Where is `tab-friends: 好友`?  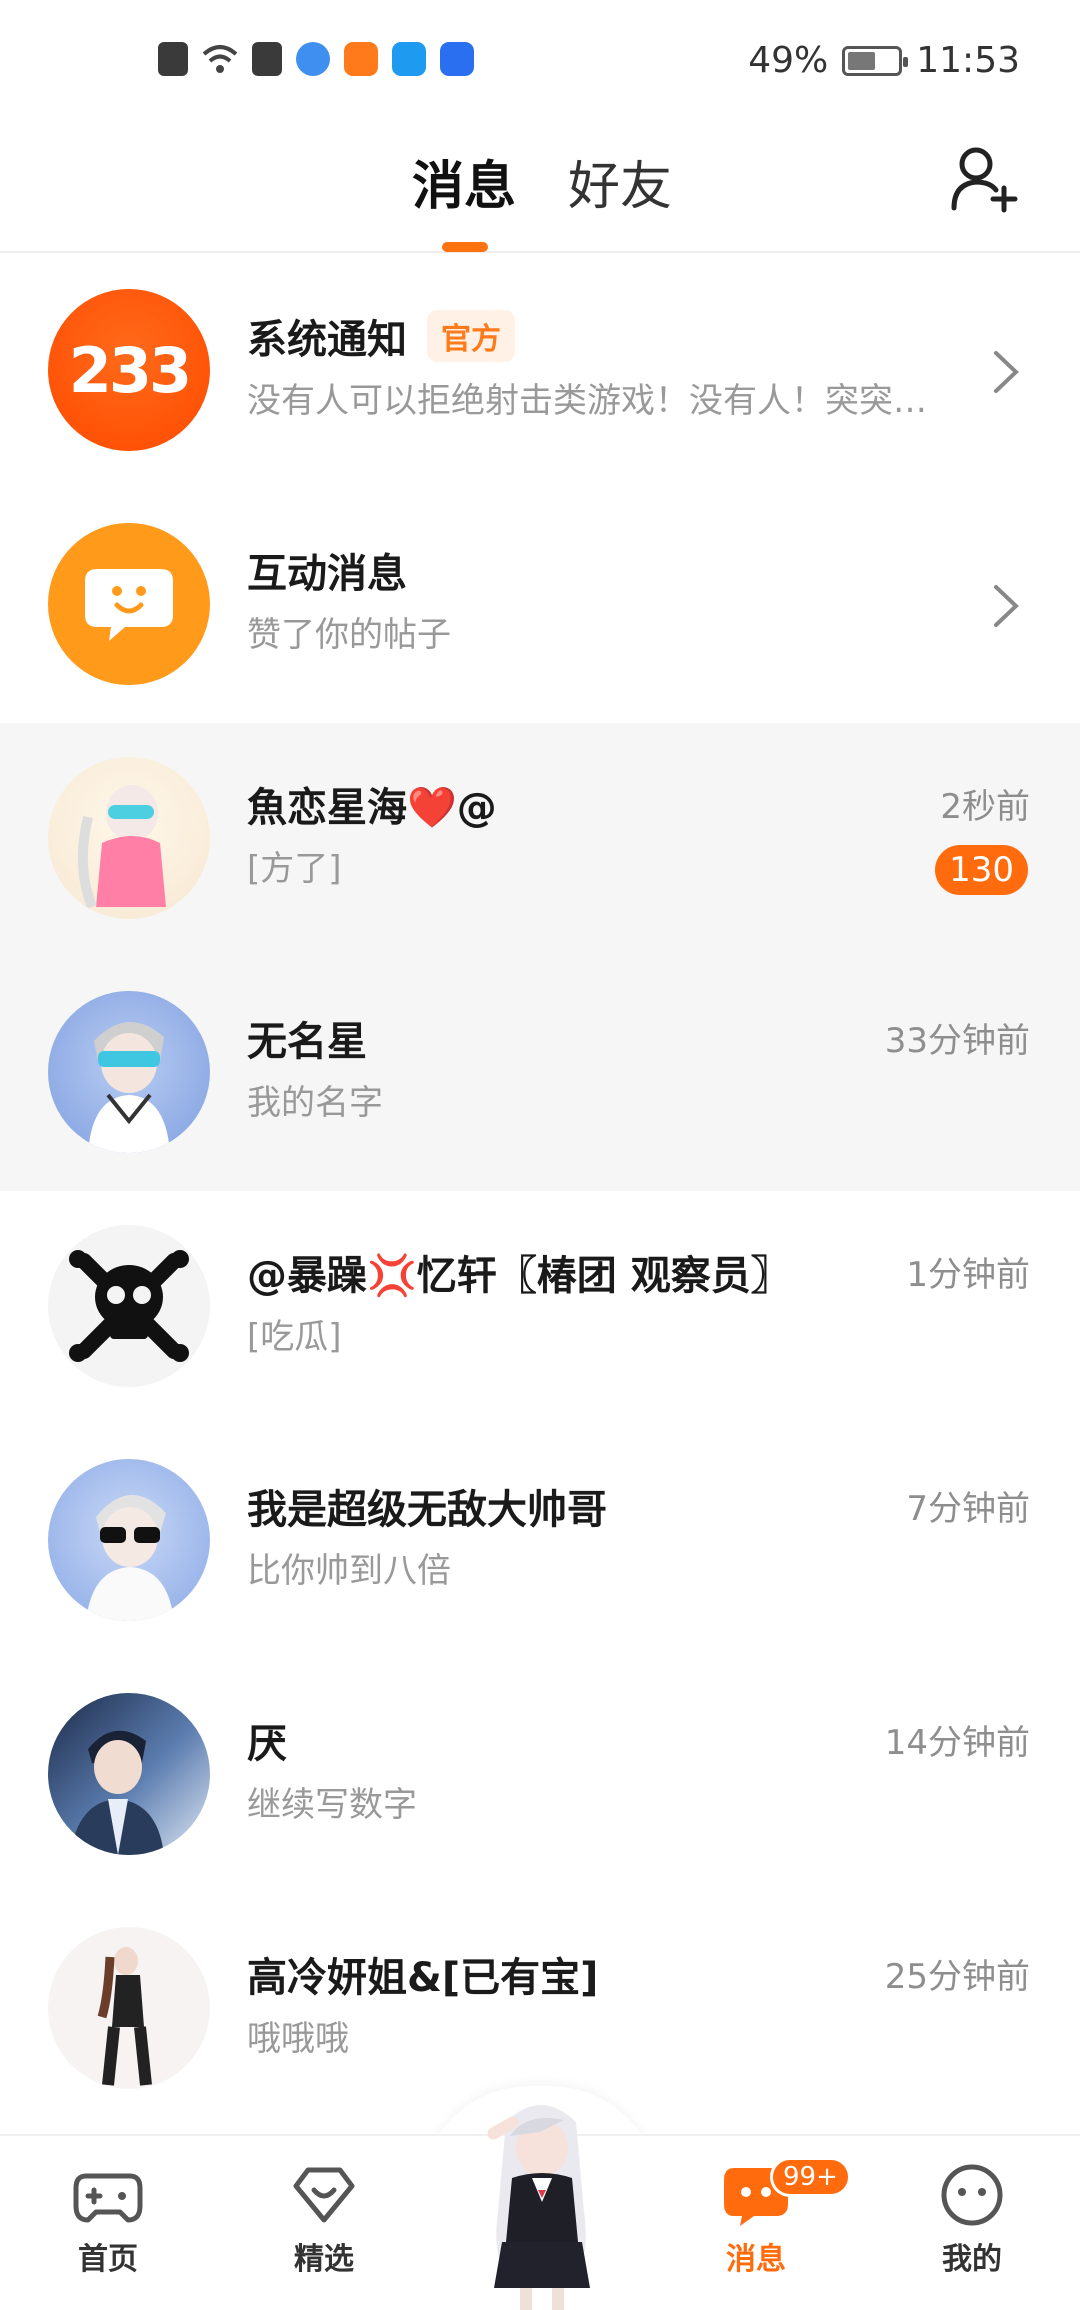 tab-friends: 好友 is located at coordinates (620, 181).